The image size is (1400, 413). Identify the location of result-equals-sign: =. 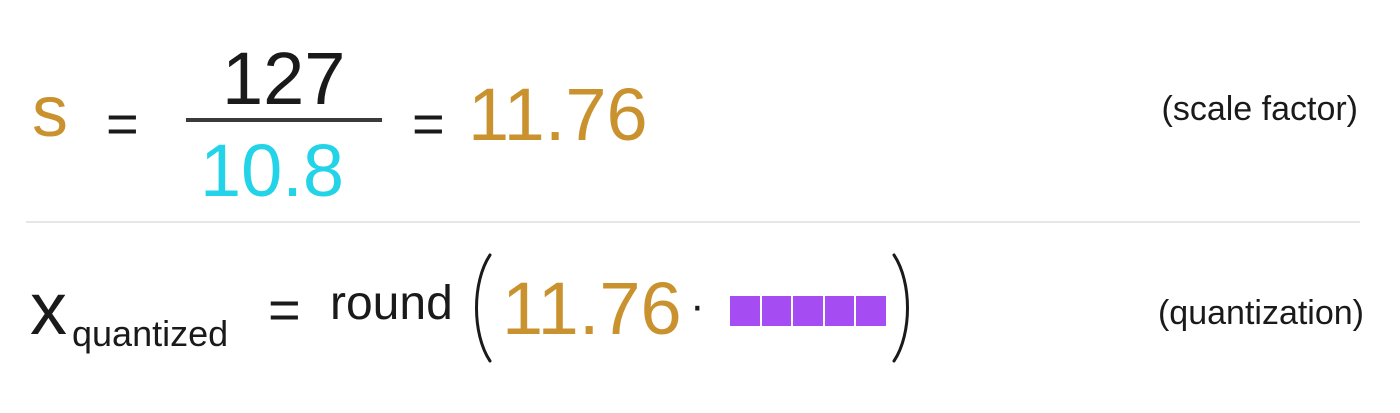
(428, 123).